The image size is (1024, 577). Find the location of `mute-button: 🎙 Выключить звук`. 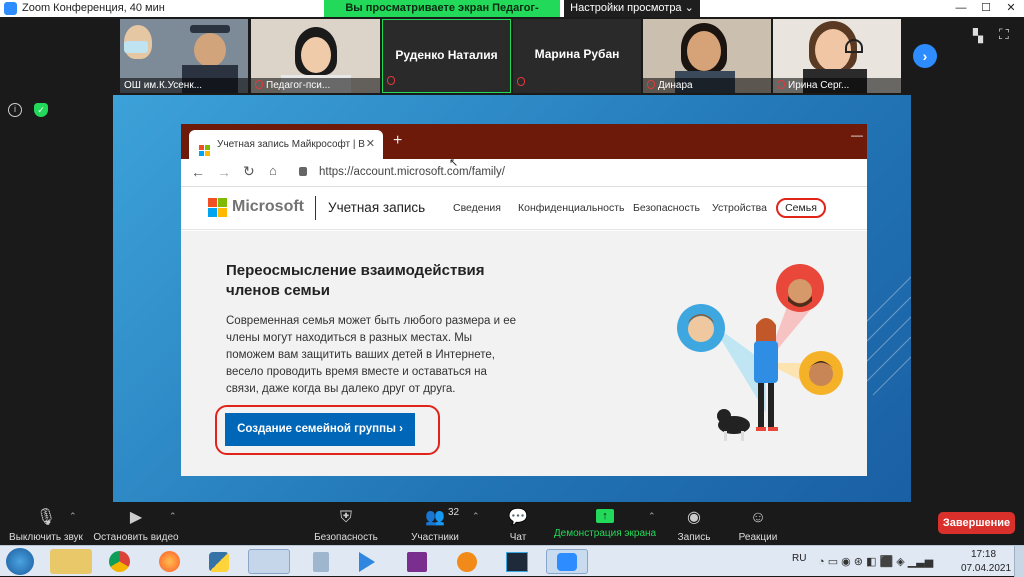

mute-button: 🎙 Выключить звук is located at coordinates (46, 524).